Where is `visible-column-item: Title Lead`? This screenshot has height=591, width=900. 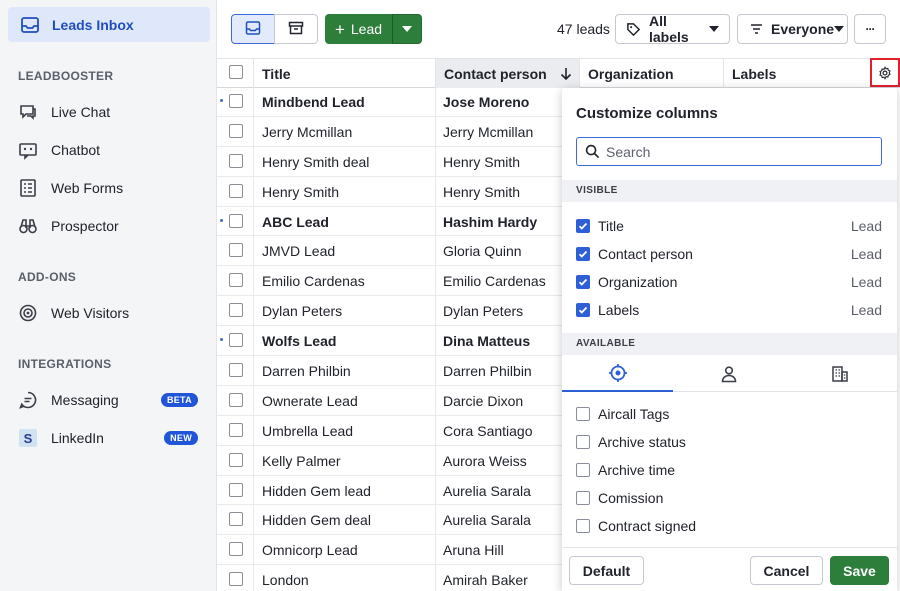
visible-column-item: Title Lead is located at coordinates (729, 226).